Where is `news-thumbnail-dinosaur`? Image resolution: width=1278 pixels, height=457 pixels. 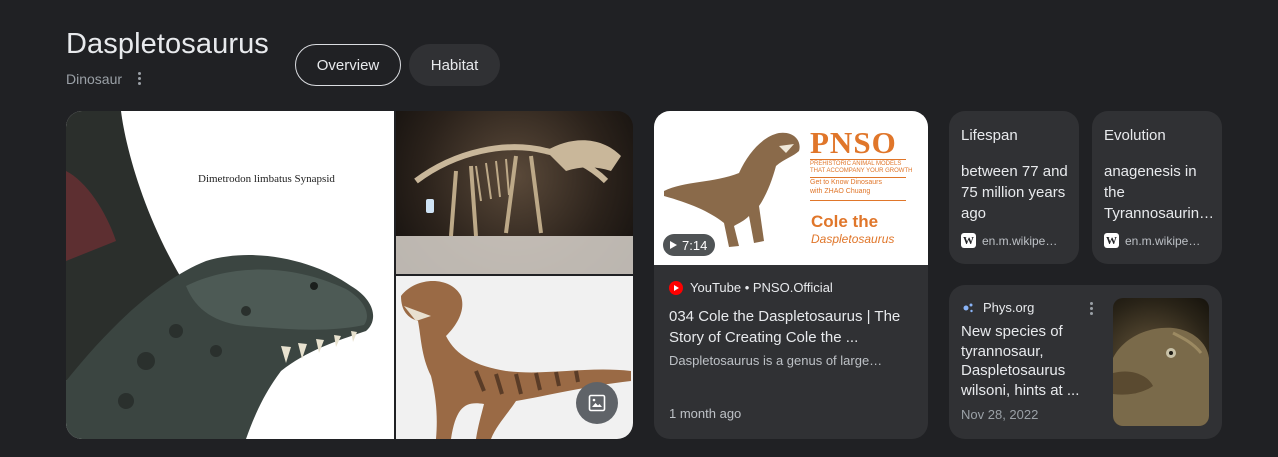 news-thumbnail-dinosaur is located at coordinates (1161, 376).